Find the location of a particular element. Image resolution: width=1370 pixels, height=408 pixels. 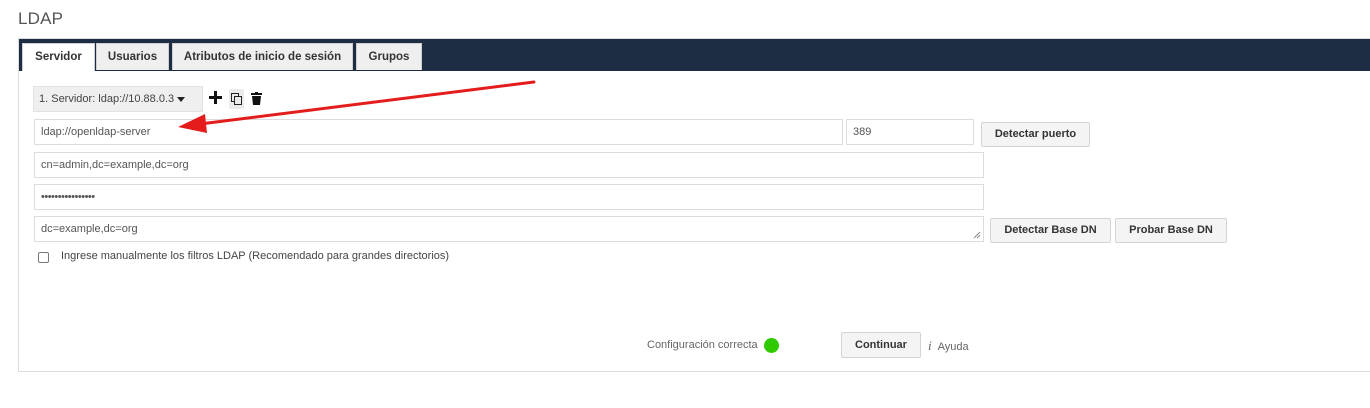

server-select: 1. Servidor: ldap://10.88.0.3 is located at coordinates (118, 99).